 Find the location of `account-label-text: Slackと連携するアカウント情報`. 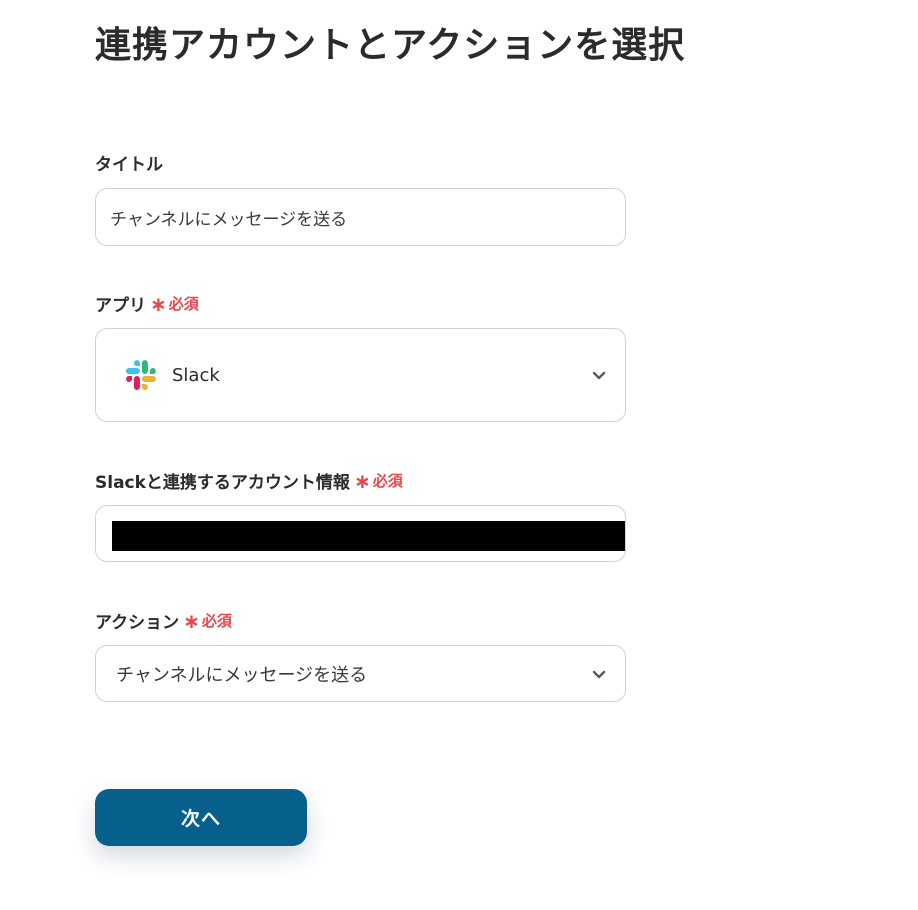

account-label-text: Slackと連携するアカウント情報 is located at coordinates (222, 483).